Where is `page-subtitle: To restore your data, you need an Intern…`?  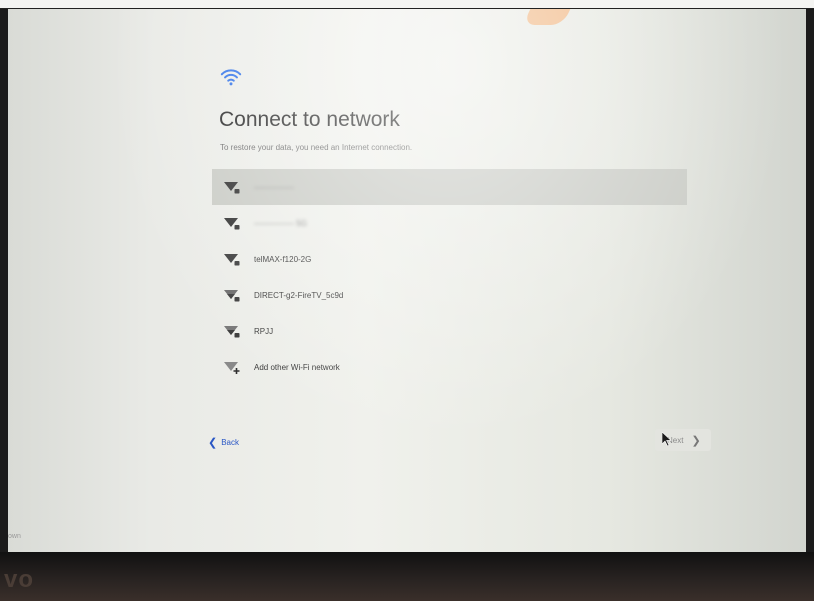
page-subtitle: To restore your data, you need an Intern… is located at coordinates (316, 147).